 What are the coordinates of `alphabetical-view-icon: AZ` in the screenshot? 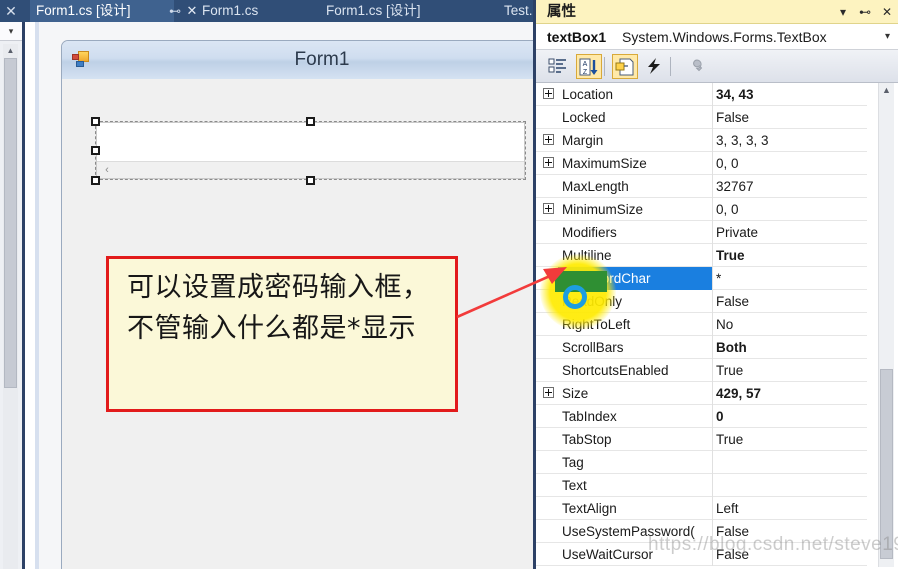 It's located at (589, 67).